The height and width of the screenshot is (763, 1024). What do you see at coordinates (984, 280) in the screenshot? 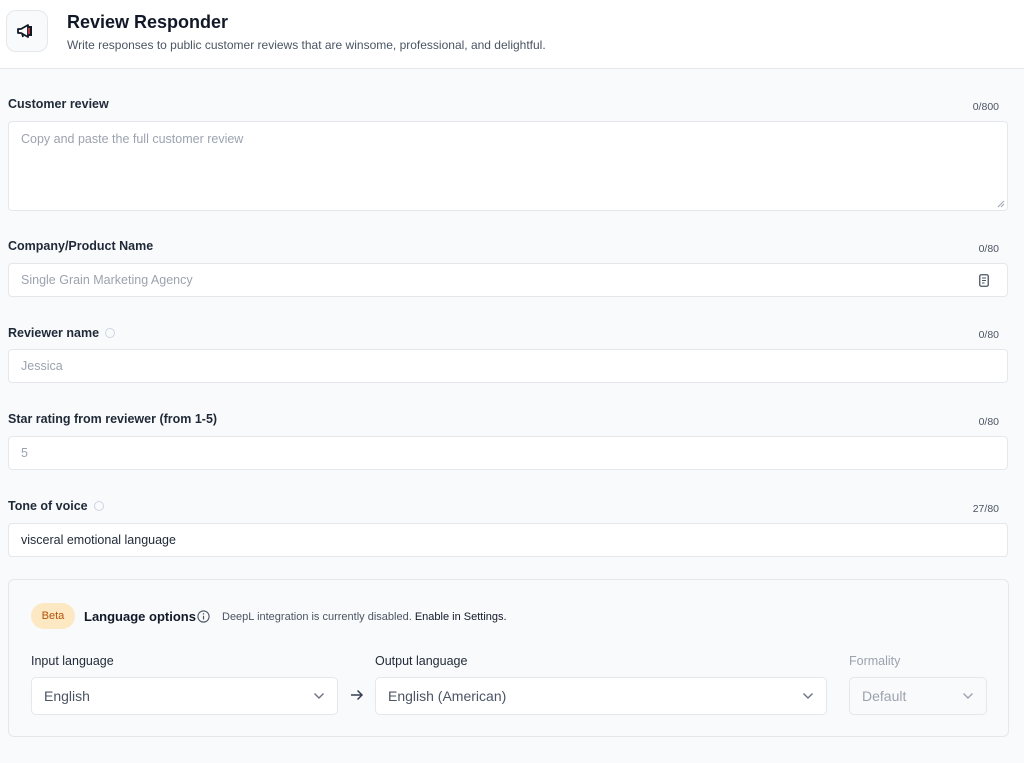
I see `id-card-icon` at bounding box center [984, 280].